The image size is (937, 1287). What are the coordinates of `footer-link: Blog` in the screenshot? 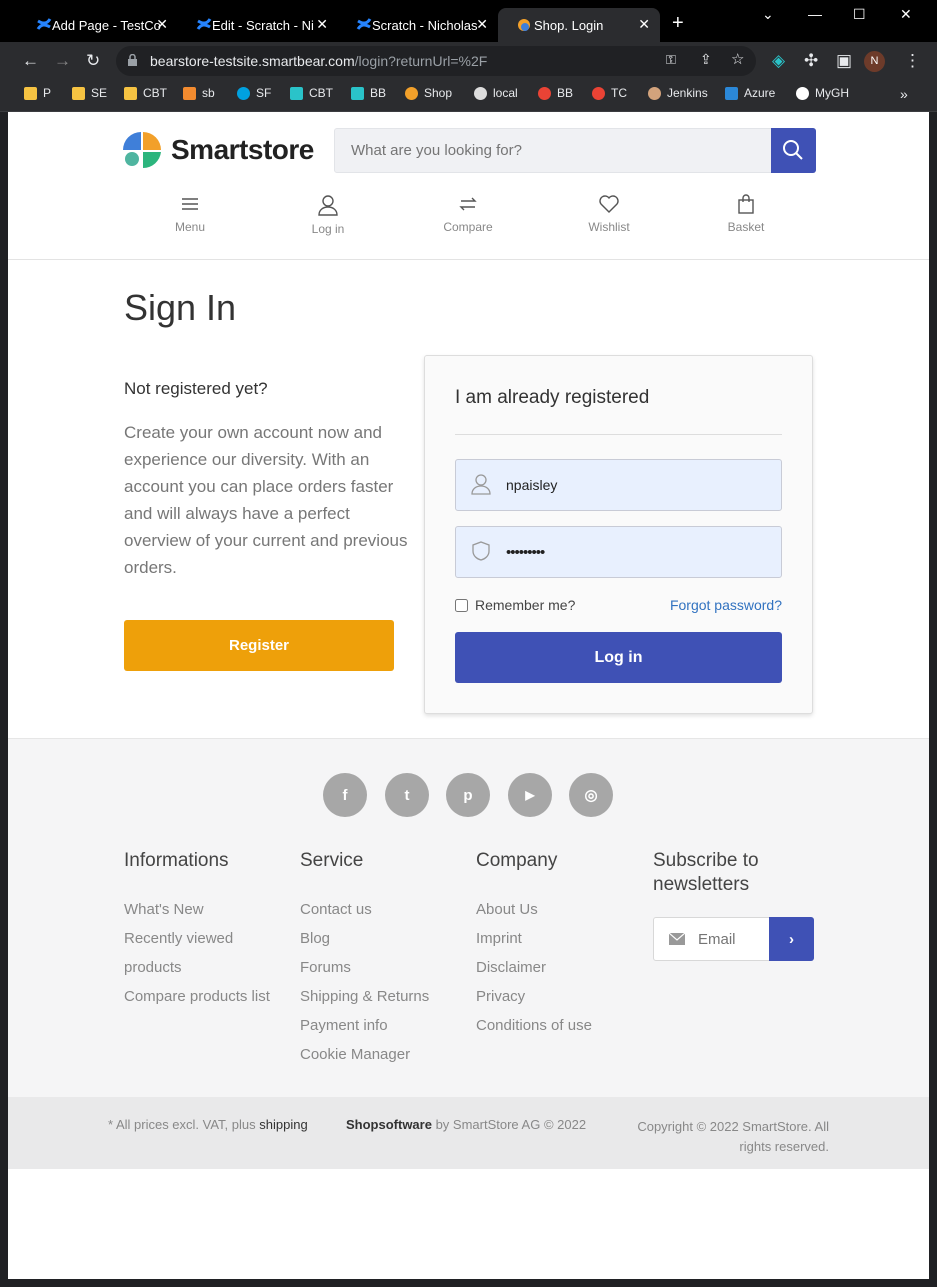 It's located at (385, 938).